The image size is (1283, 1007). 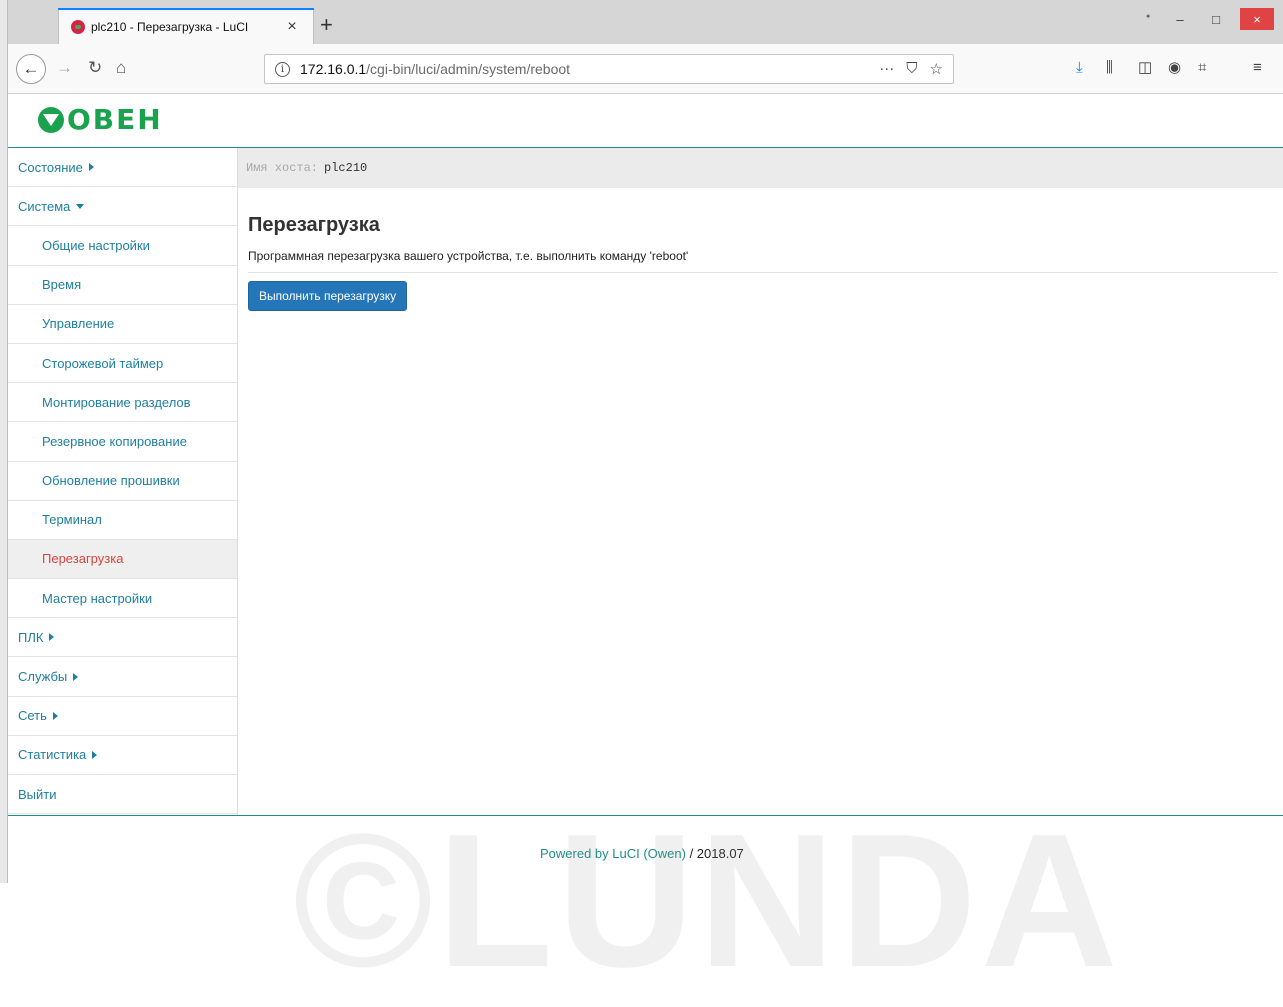 I want to click on sidebar-item-general-settings: Общие настройки, so click(x=122, y=246).